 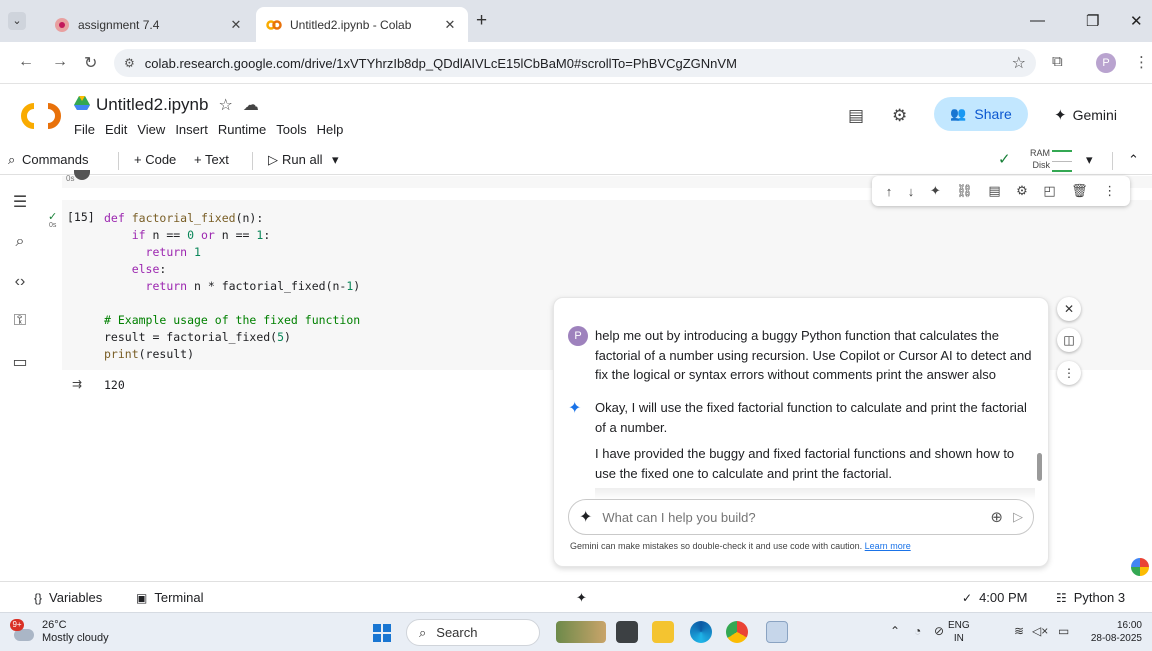 I want to click on code-snippets-icon: ‹›, so click(x=20, y=282).